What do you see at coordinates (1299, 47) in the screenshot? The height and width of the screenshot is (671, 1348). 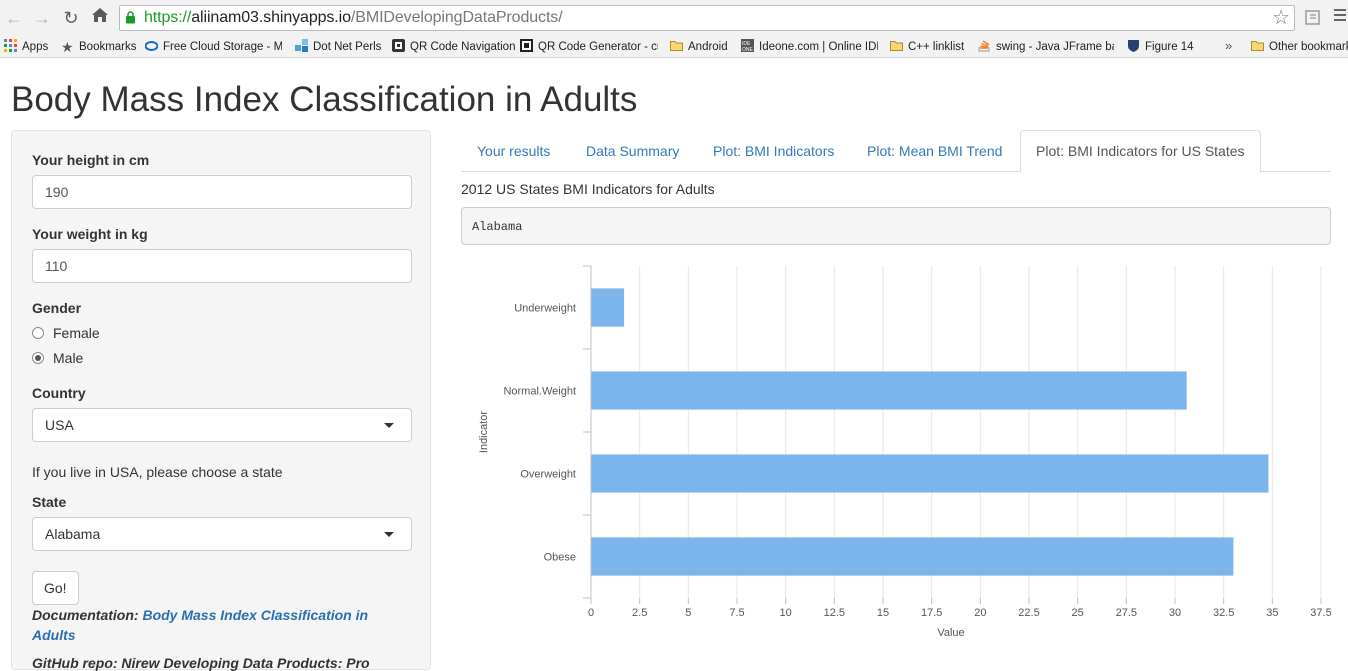 I see `bookmark-other-bookmarks: Other bookmarks` at bounding box center [1299, 47].